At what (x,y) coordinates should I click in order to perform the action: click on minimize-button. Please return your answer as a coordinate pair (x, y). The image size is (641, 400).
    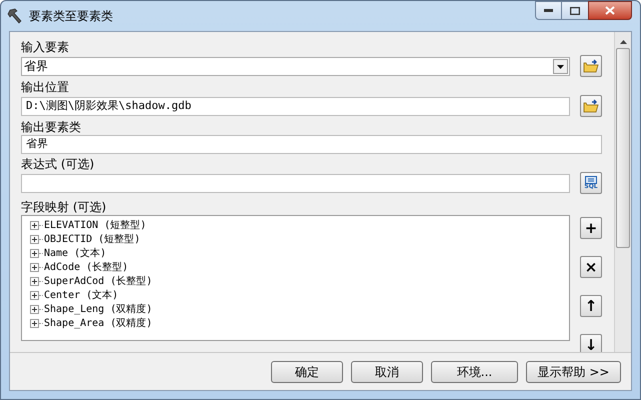
    Looking at the image, I should click on (548, 10).